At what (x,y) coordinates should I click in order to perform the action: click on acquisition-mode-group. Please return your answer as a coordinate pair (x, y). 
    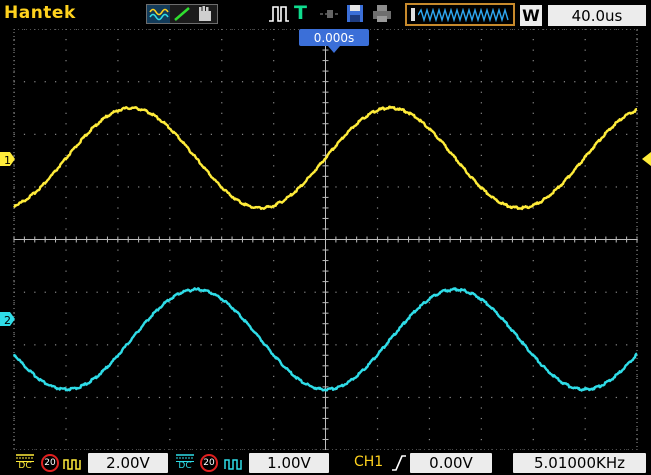
    Looking at the image, I should click on (182, 14).